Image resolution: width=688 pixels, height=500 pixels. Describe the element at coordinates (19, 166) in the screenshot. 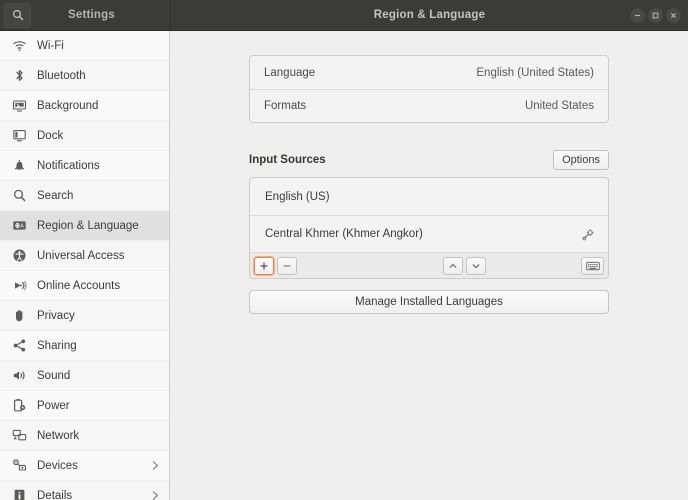

I see `bell-icon` at that location.